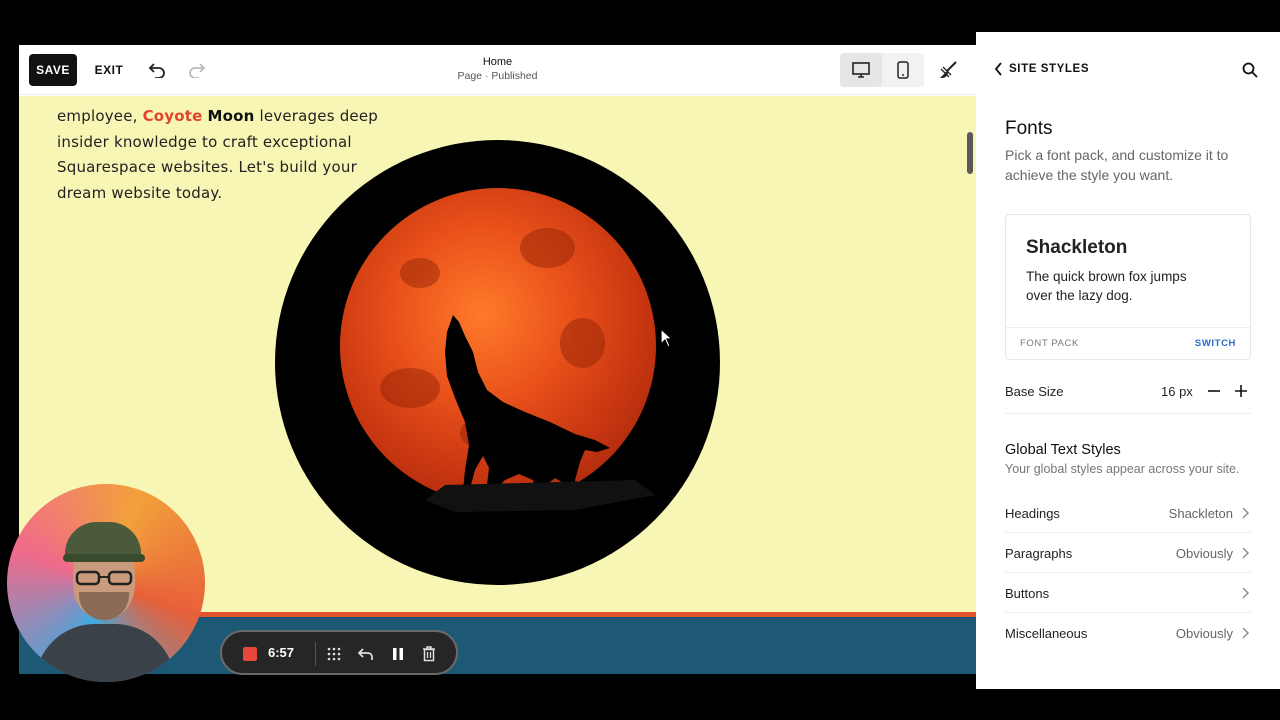 The image size is (1280, 720). I want to click on global-text-styles-heading: Global Text Styles, so click(1063, 450).